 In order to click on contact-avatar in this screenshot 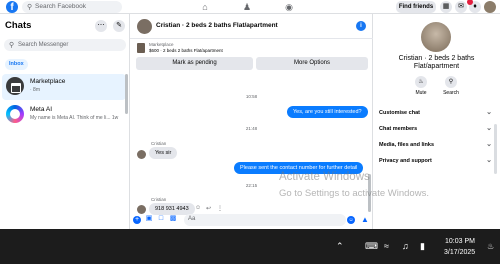, I will do `click(144, 26)`.